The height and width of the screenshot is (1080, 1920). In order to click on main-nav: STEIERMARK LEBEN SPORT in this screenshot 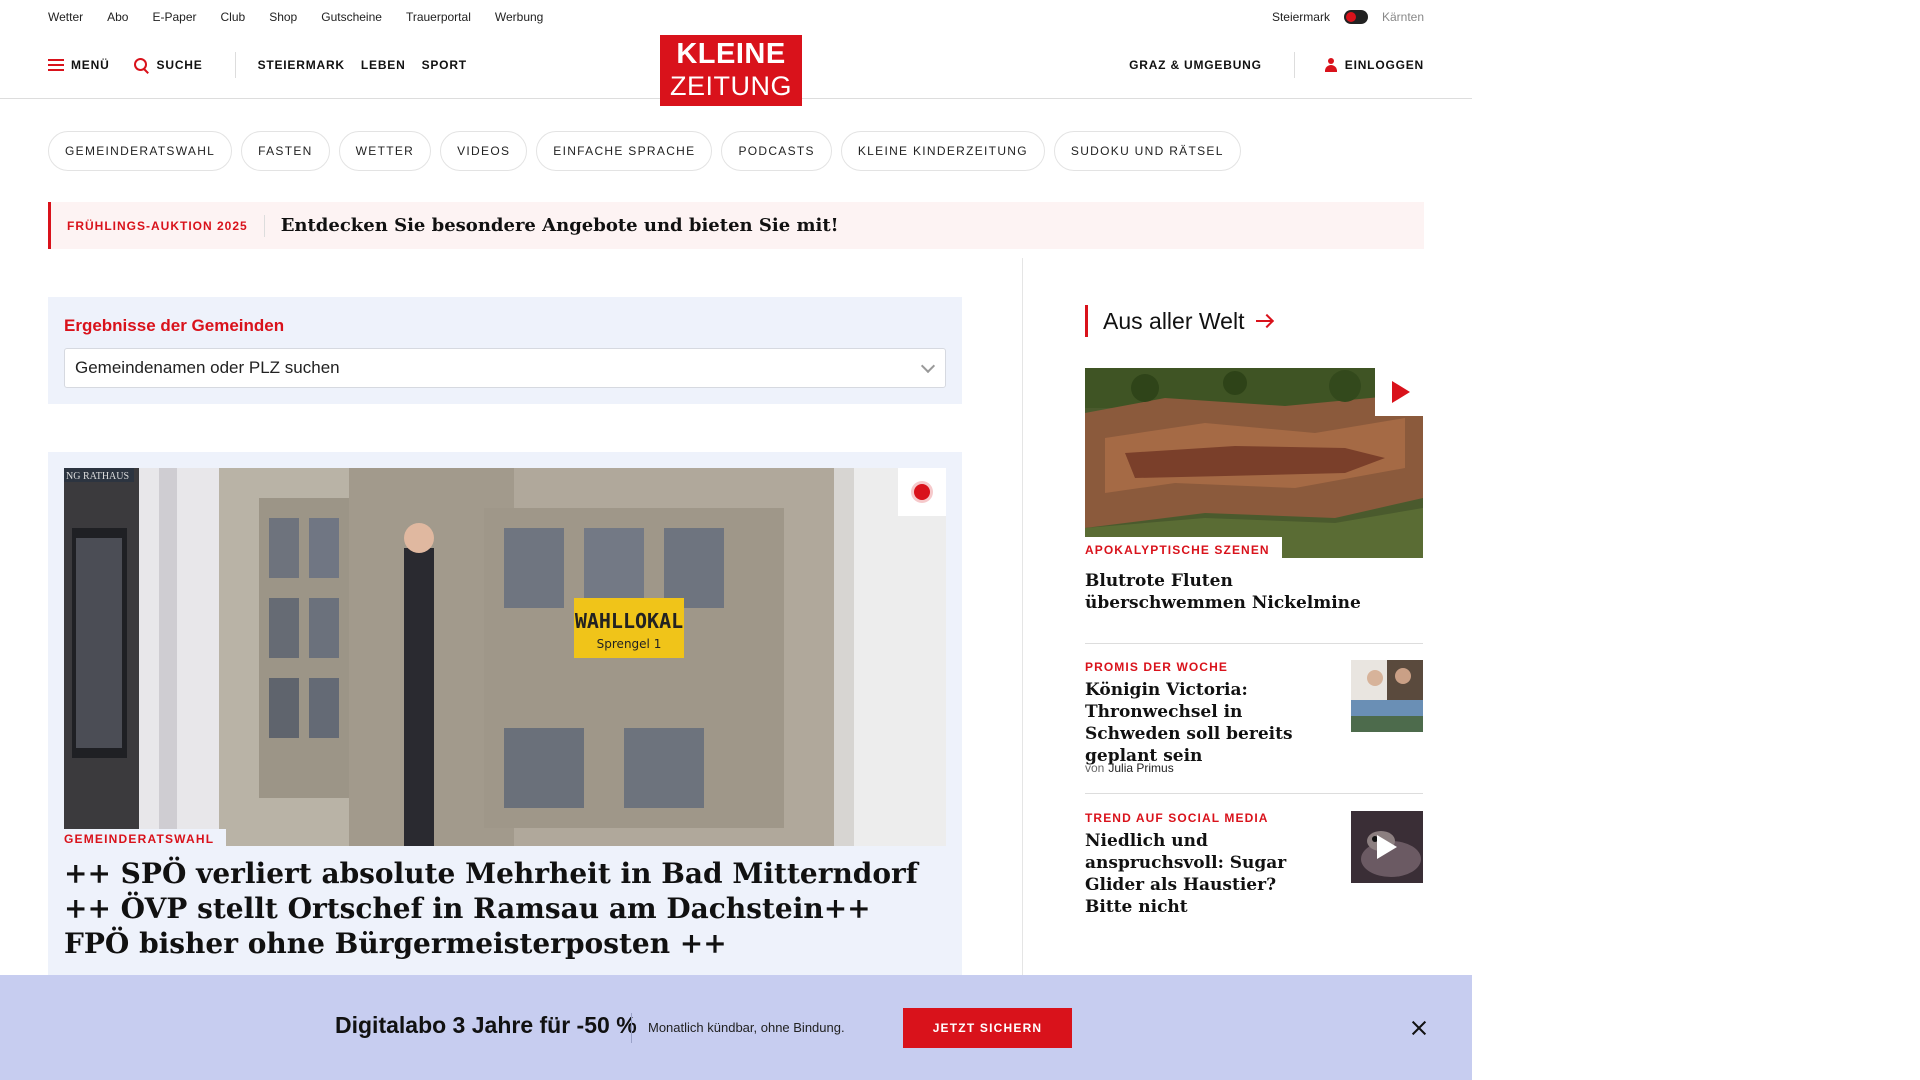, I will do `click(370, 65)`.